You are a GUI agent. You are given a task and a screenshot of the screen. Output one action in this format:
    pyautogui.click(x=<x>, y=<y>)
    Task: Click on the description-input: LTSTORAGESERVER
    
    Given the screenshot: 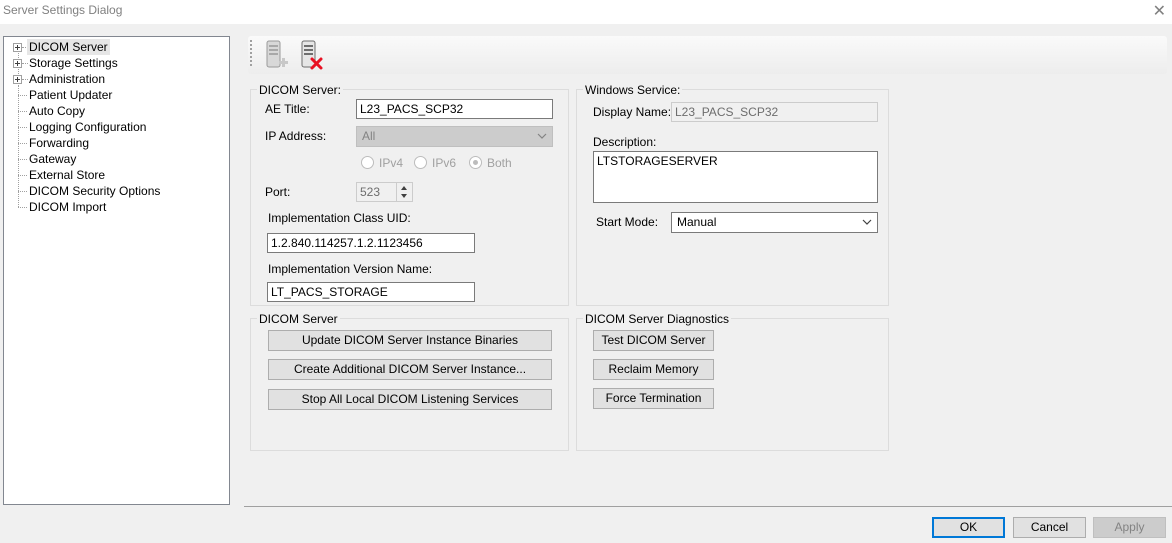 What is the action you would take?
    pyautogui.click(x=735, y=177)
    